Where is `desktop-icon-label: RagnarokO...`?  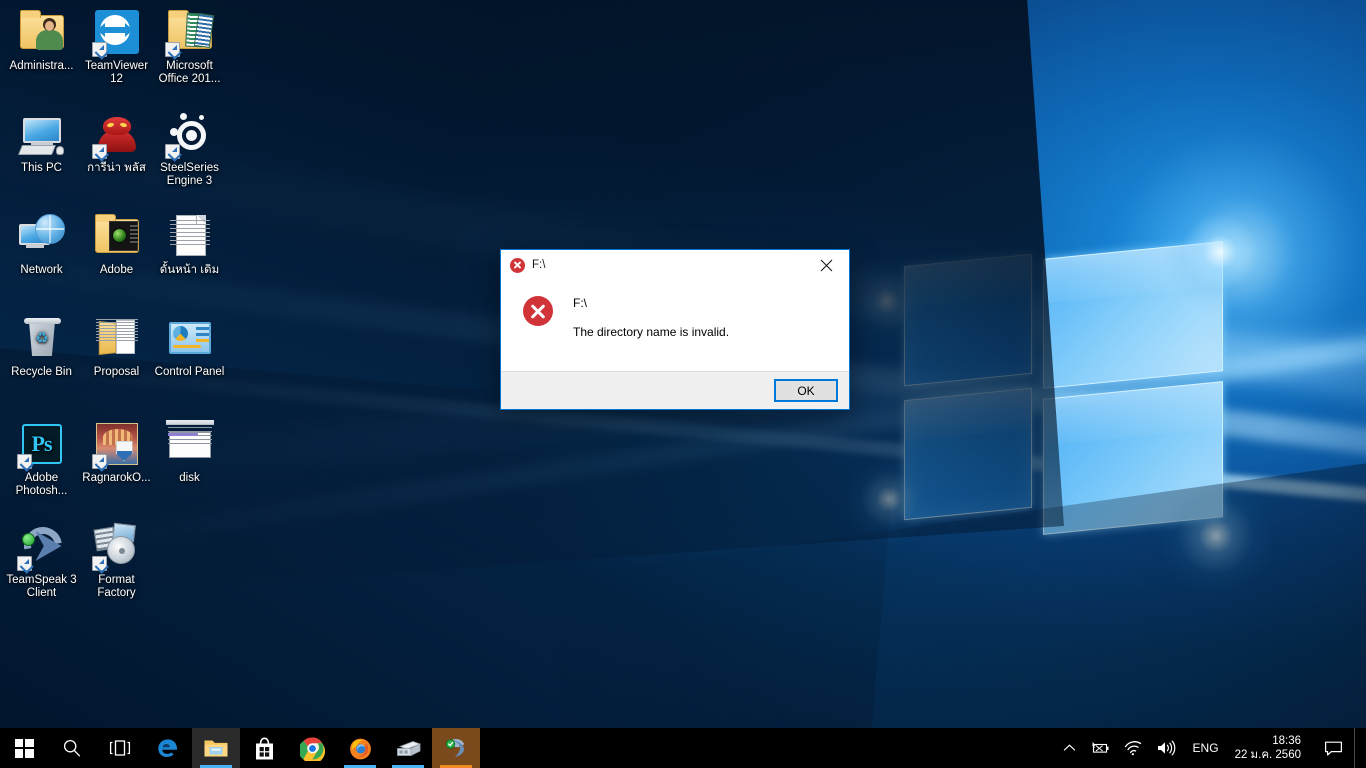 desktop-icon-label: RagnarokO... is located at coordinates (116, 478).